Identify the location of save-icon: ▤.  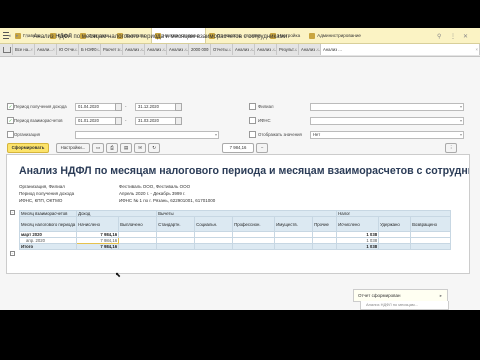
(126, 148).